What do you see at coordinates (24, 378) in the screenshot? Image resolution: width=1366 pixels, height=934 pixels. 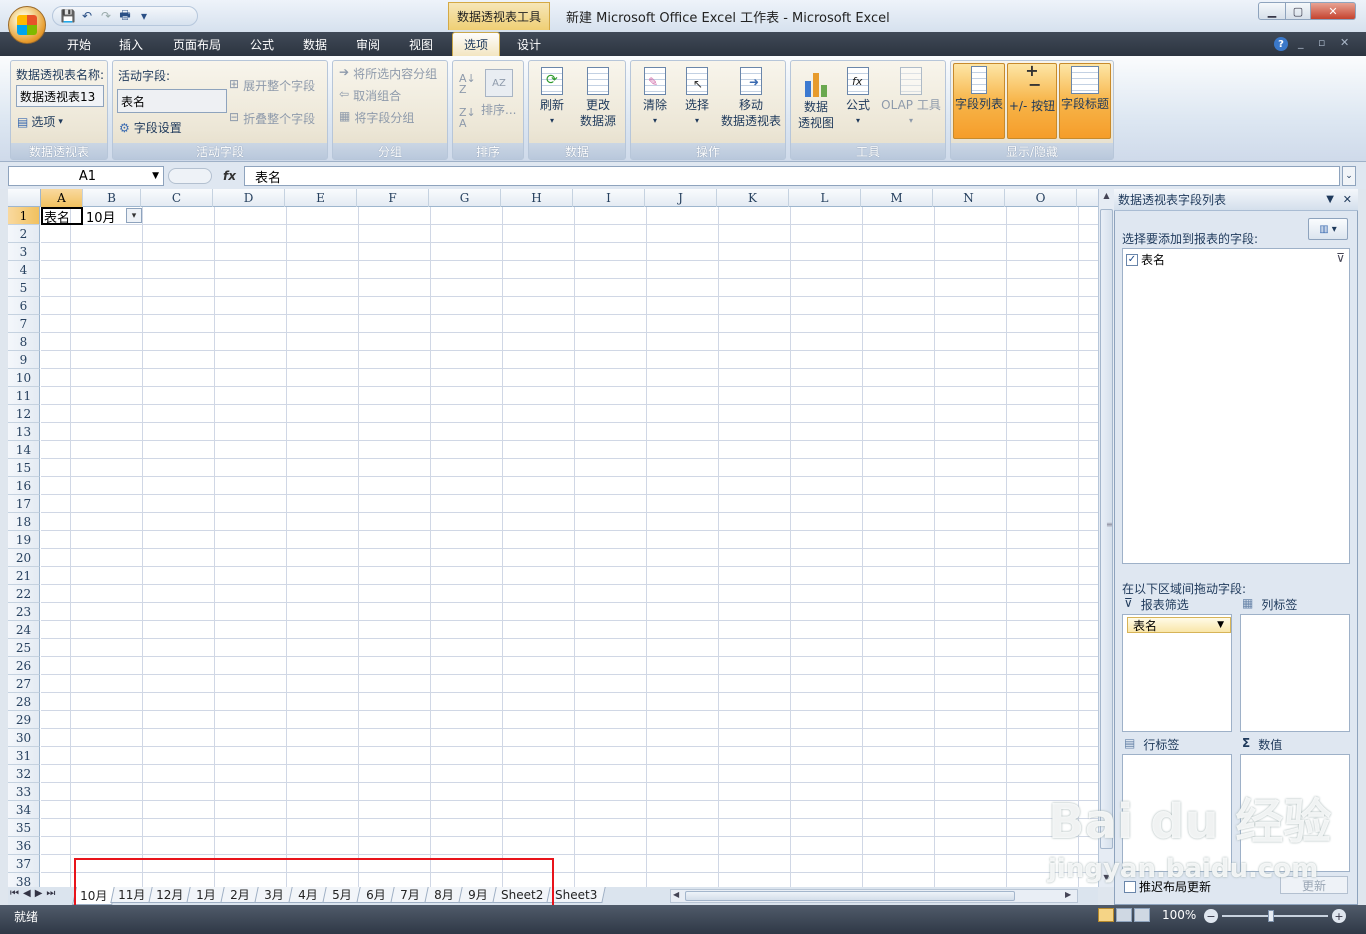 I see `row-header: 10` at bounding box center [24, 378].